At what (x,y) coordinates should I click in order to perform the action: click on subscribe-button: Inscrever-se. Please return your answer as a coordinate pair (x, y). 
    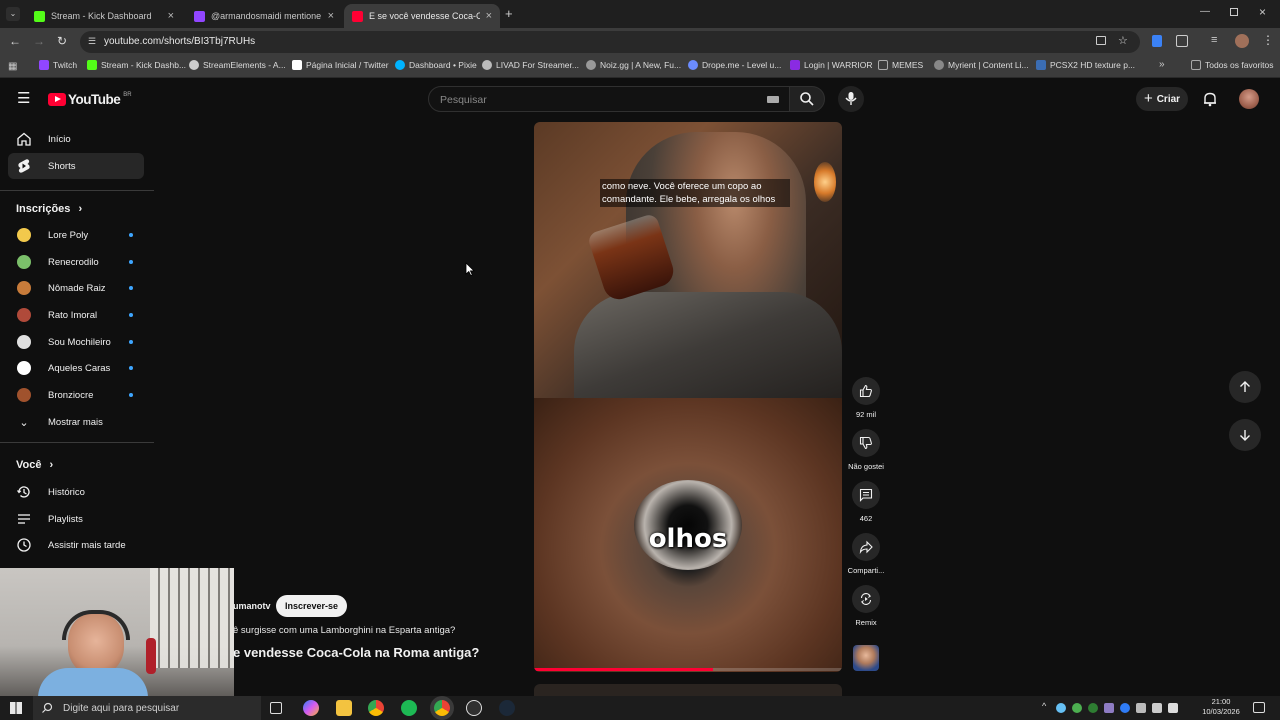
    Looking at the image, I should click on (311, 606).